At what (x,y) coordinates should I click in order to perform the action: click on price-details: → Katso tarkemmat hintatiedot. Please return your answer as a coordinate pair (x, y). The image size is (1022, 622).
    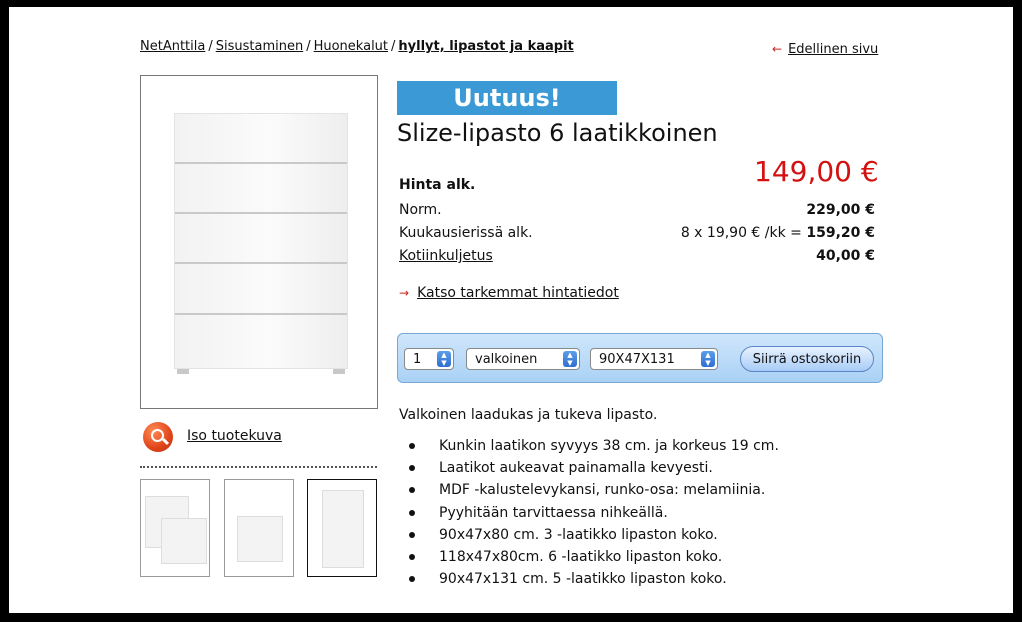
    Looking at the image, I should click on (509, 293).